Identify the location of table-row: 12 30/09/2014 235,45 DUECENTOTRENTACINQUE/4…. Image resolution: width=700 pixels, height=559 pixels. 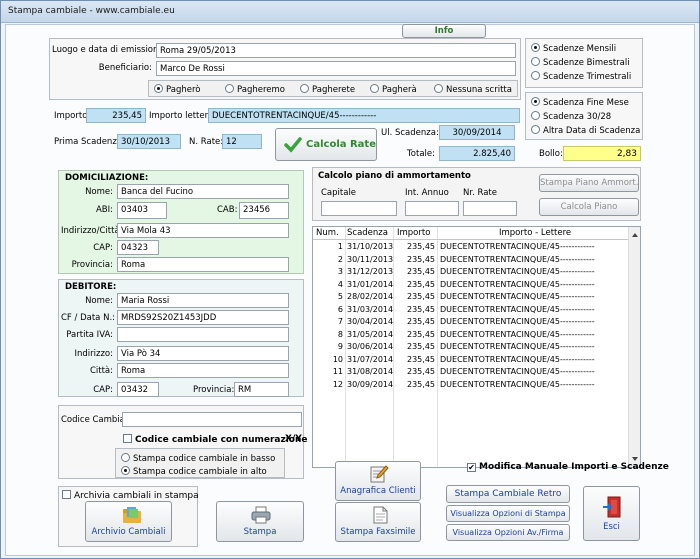
(471, 385).